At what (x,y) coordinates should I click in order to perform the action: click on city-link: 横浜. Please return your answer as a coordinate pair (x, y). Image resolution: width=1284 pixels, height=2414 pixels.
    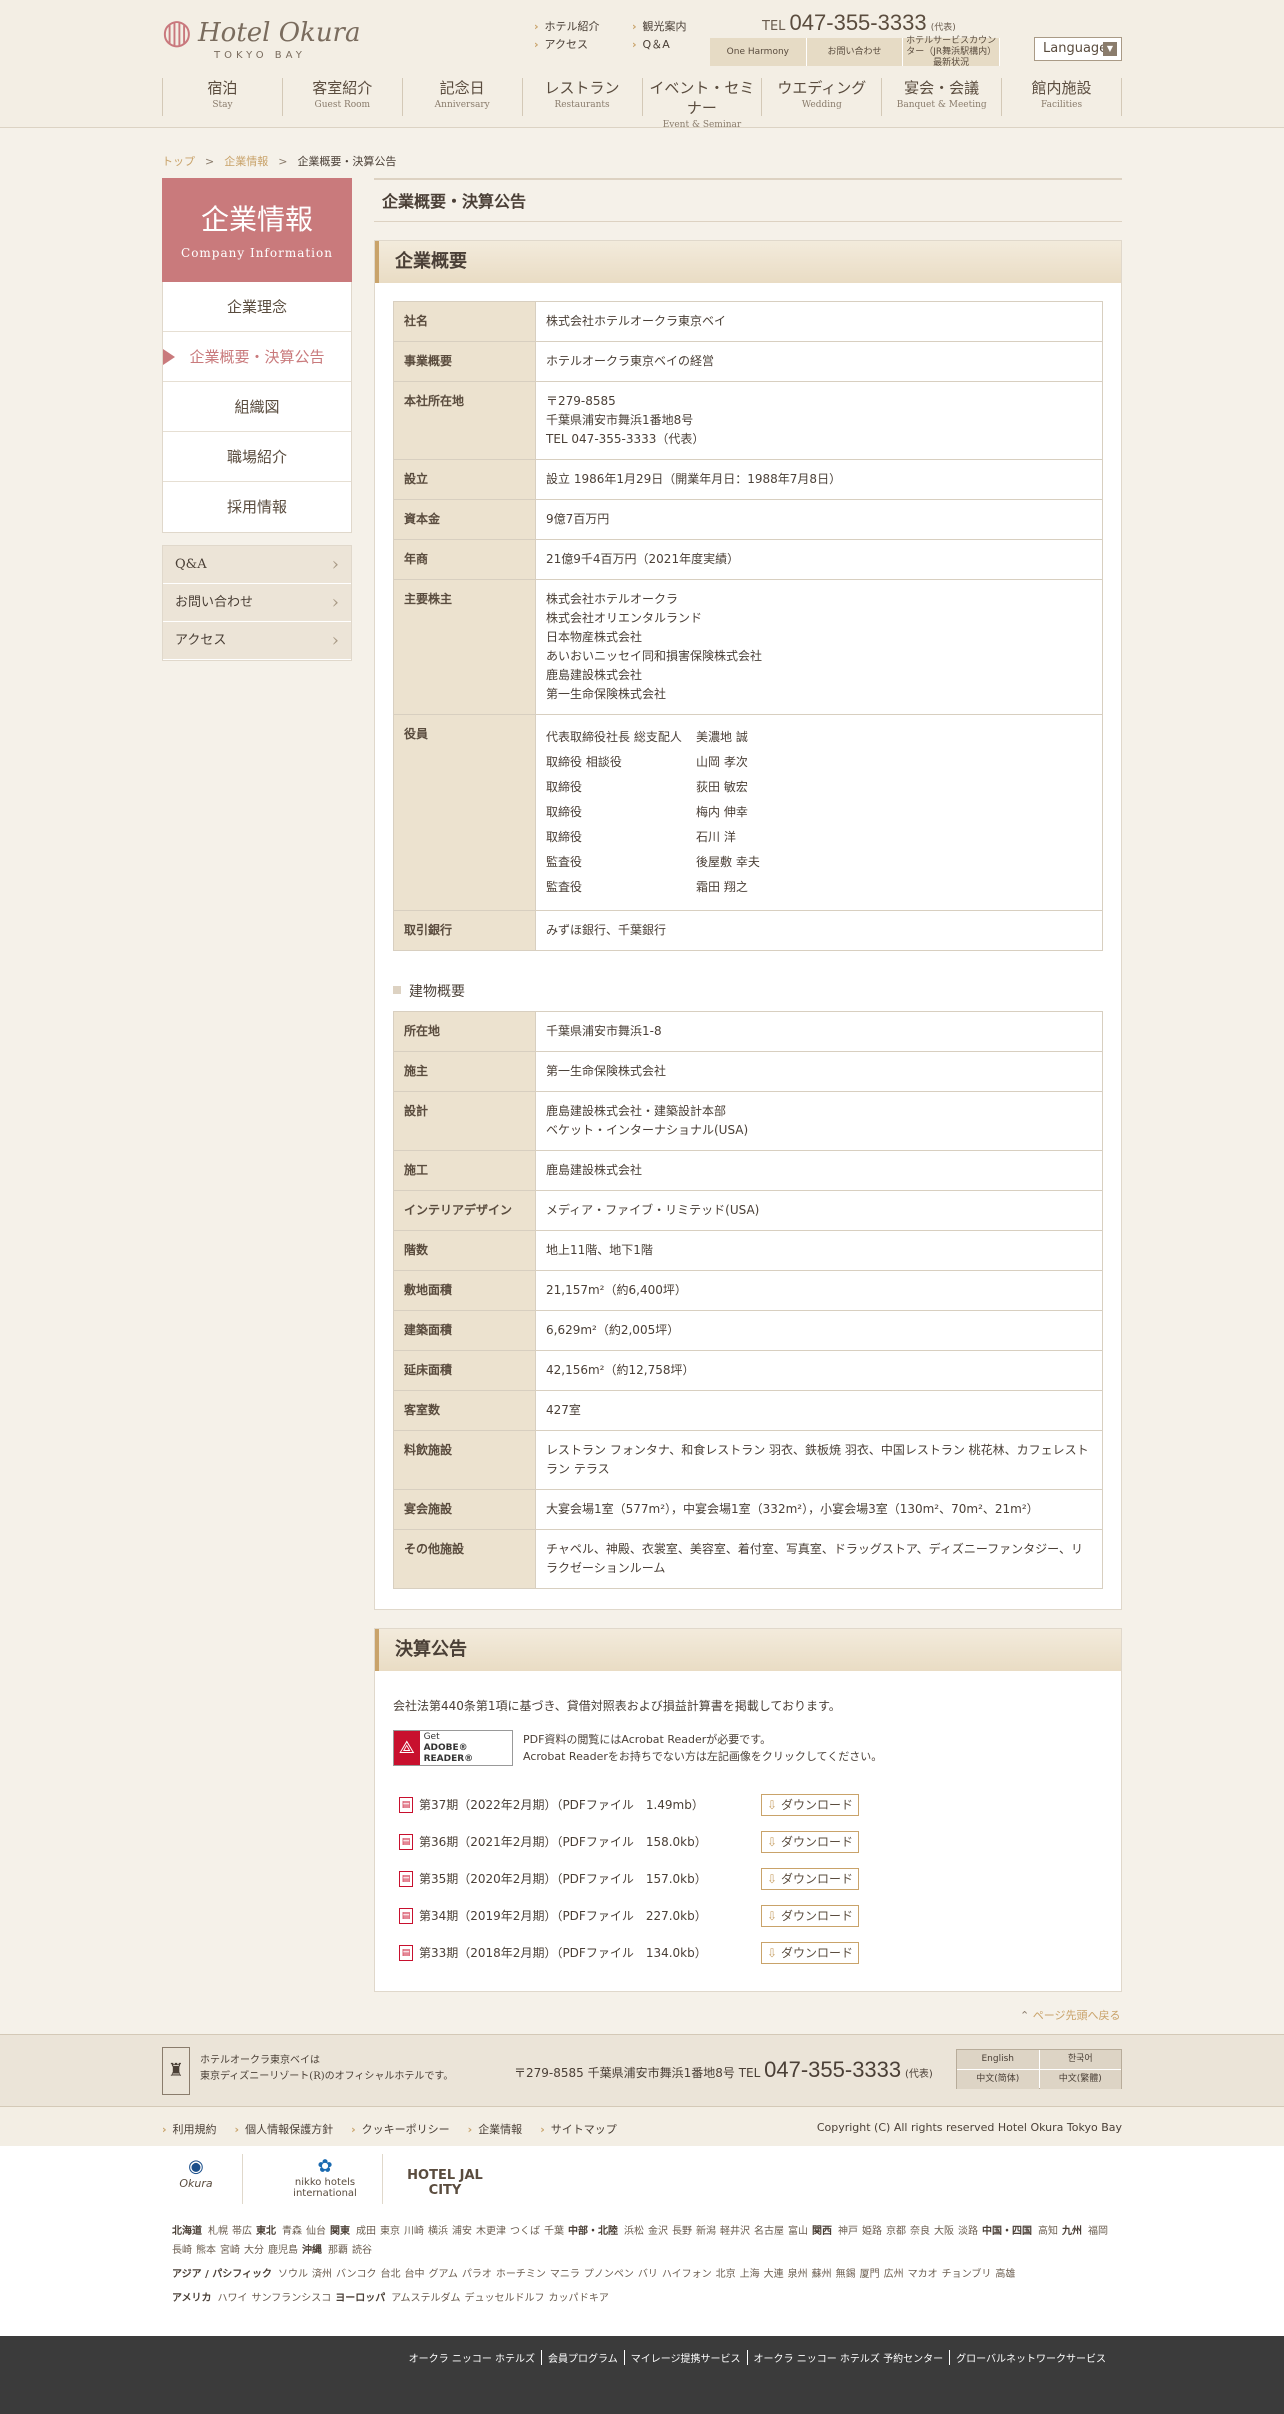
    Looking at the image, I should click on (438, 2231).